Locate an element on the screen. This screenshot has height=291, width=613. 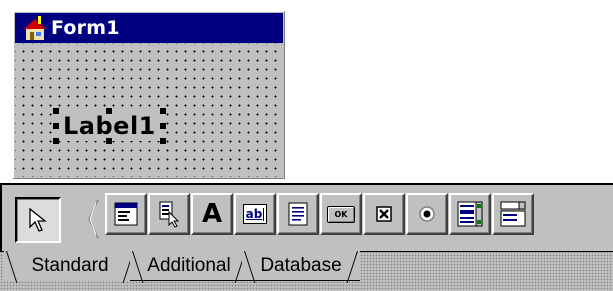
checkbox-tool-button is located at coordinates (384, 214).